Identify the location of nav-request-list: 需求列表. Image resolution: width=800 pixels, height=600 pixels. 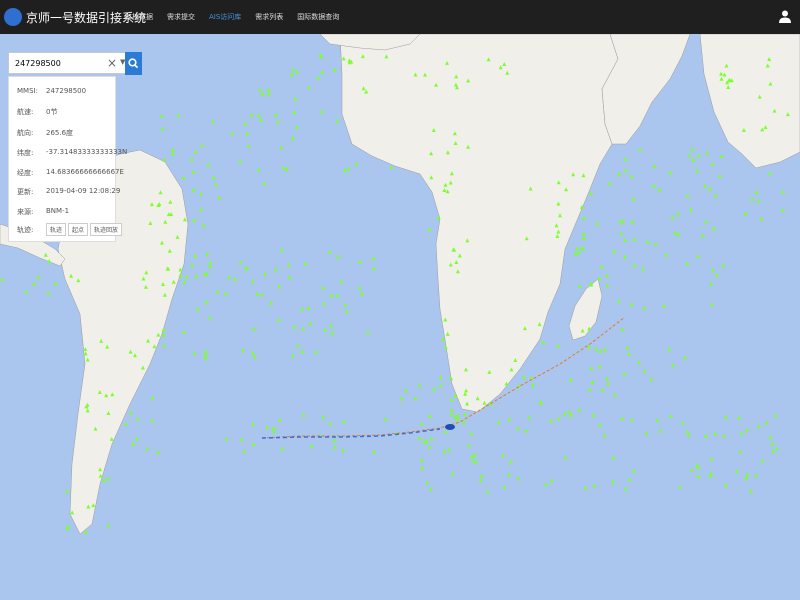
(269, 17).